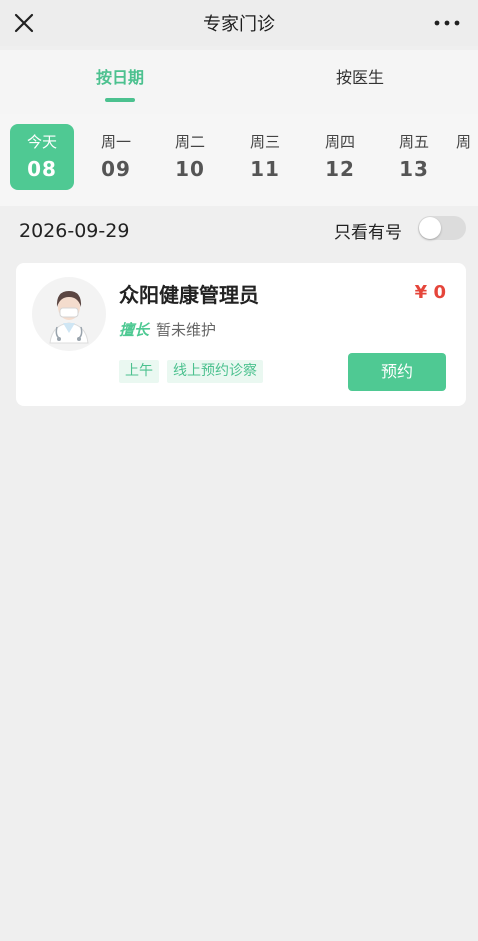  I want to click on selected-date-row: 2026-09-29 只看有号, so click(239, 230).